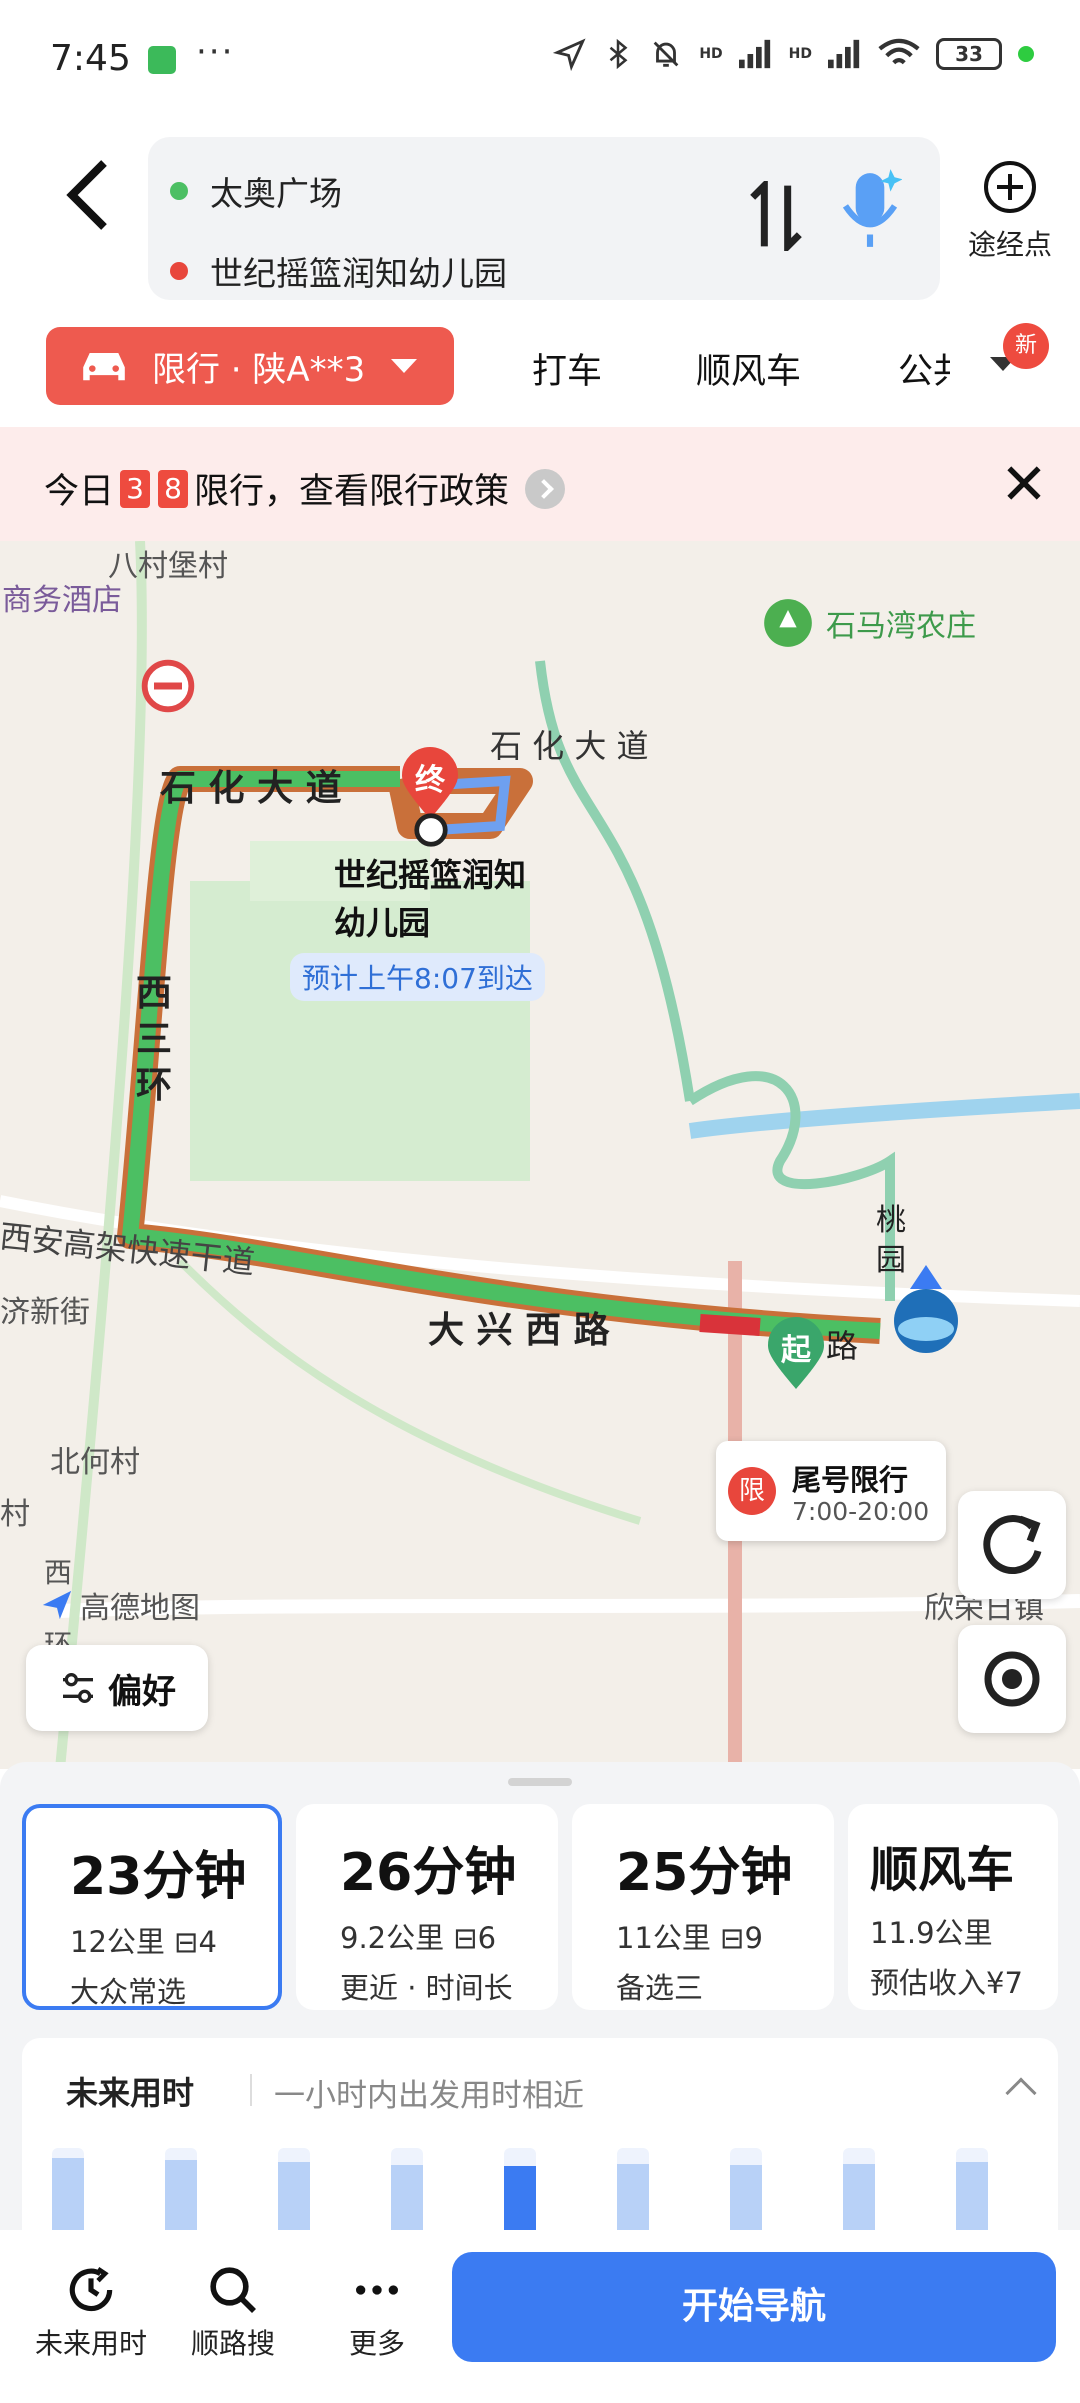 The height and width of the screenshot is (2403, 1080). What do you see at coordinates (140, 1608) in the screenshot?
I see `amap-logo-text: 高德地图` at bounding box center [140, 1608].